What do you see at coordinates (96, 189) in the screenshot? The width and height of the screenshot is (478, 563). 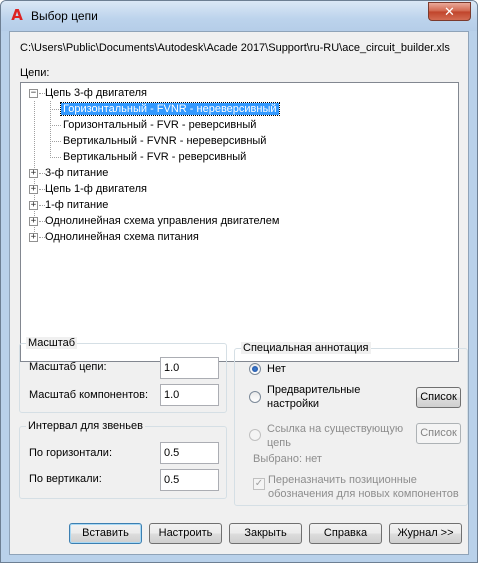 I see `tree-item-label: Цепь 1-ф двигателя` at bounding box center [96, 189].